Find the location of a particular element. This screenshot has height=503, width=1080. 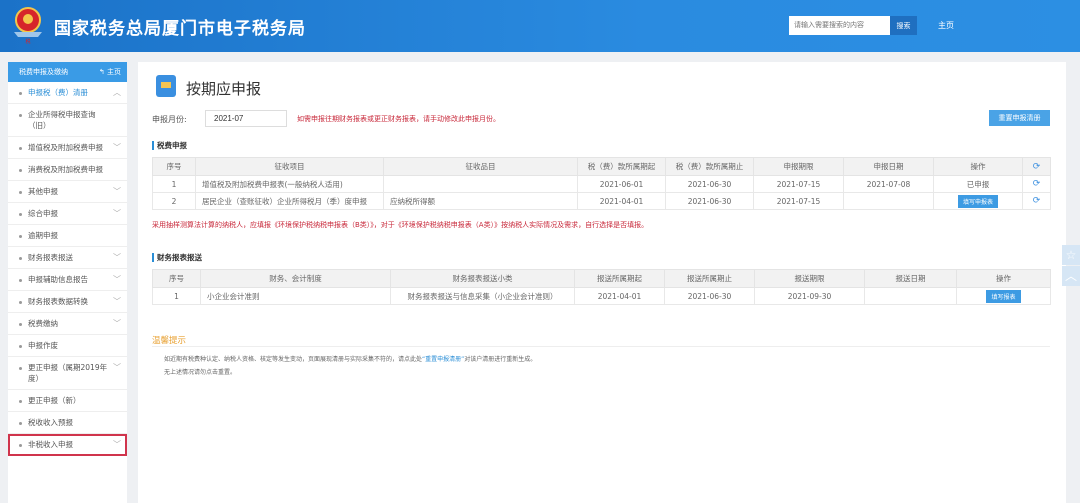

month-label: 申报月份: is located at coordinates (169, 119).